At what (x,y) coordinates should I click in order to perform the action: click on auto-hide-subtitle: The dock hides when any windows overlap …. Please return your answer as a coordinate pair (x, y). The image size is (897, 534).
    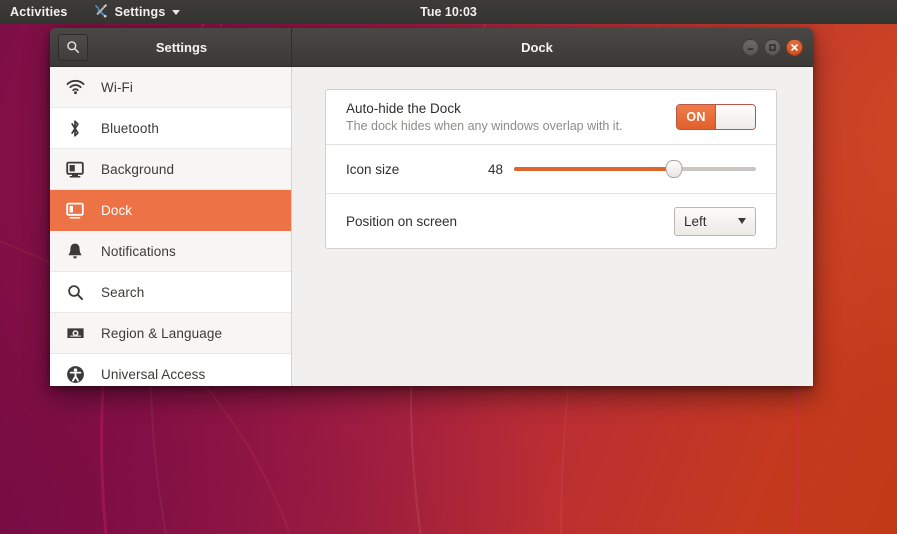
    Looking at the image, I should click on (484, 126).